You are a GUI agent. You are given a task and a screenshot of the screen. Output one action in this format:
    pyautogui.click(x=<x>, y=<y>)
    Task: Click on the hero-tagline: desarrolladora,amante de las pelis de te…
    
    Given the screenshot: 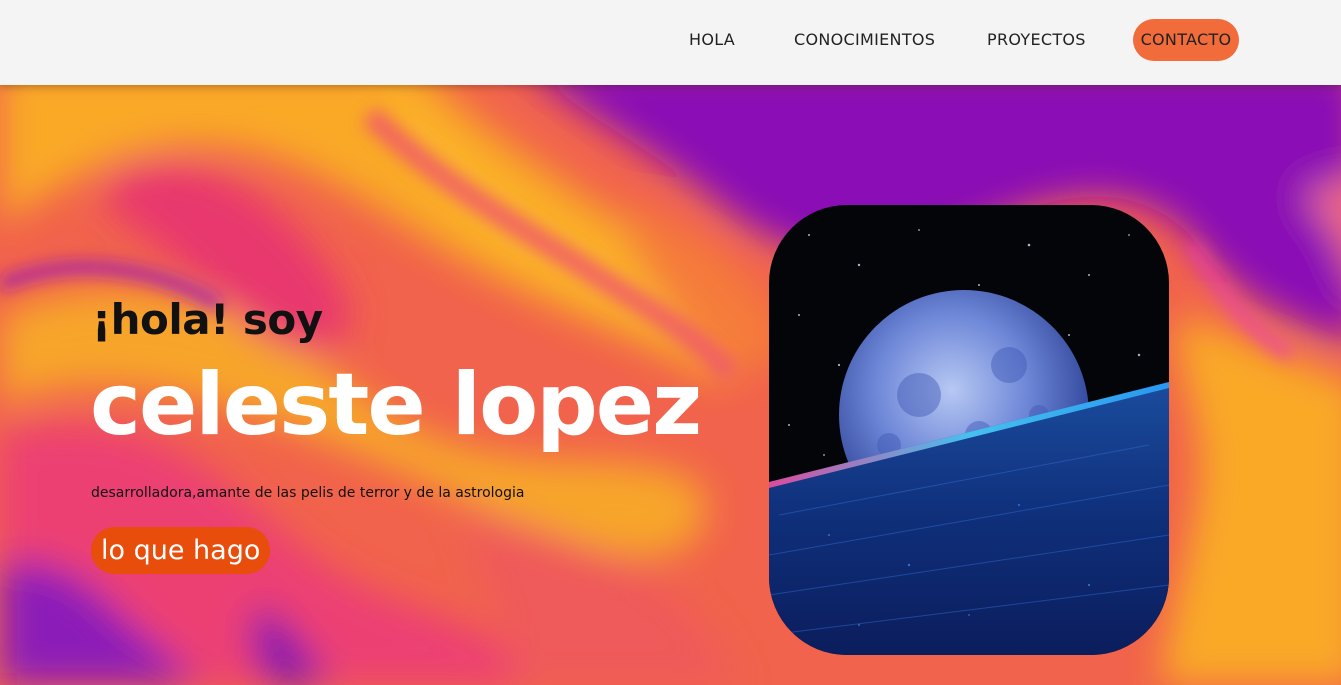 What is the action you would take?
    pyautogui.click(x=308, y=493)
    